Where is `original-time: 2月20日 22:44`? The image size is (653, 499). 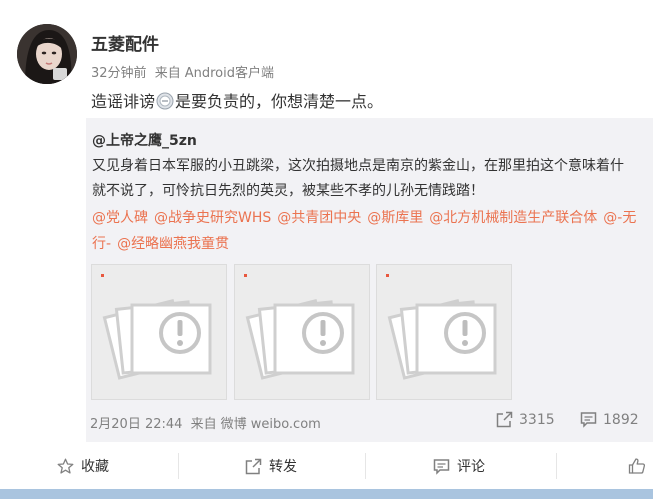 original-time: 2月20日 22:44 is located at coordinates (136, 424).